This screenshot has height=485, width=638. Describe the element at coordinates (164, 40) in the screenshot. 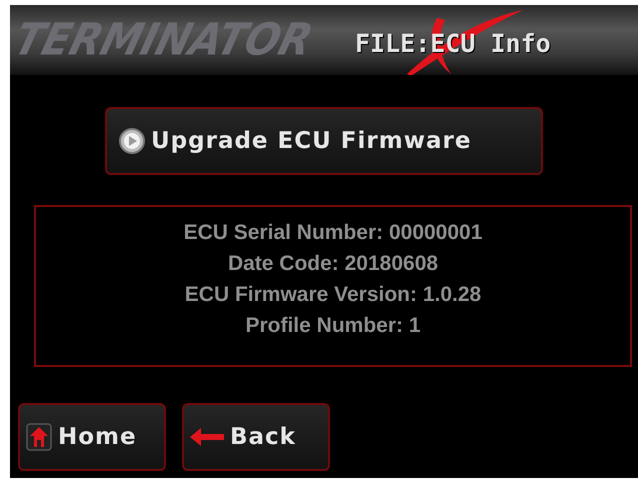

I see `logo: TERMINATOR` at that location.